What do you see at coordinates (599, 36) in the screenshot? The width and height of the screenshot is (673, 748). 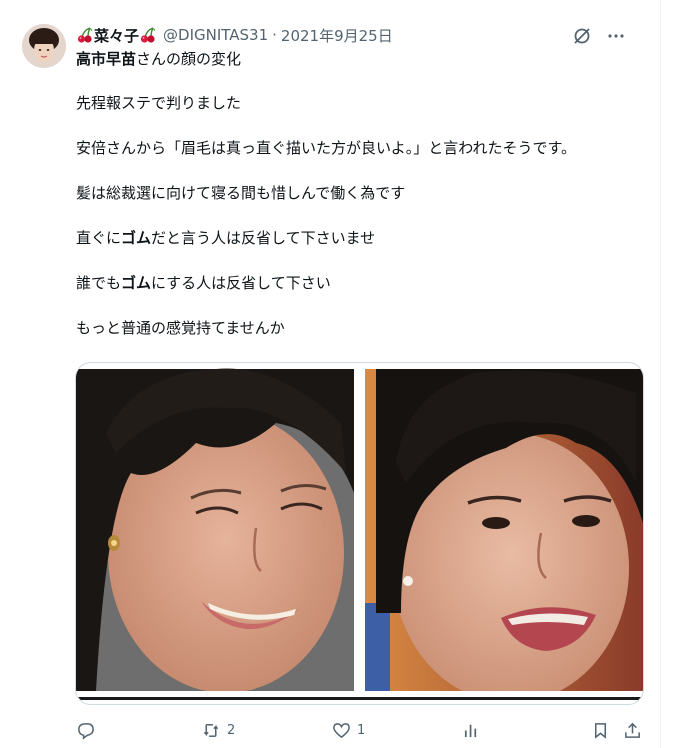 I see `top-right-actions` at bounding box center [599, 36].